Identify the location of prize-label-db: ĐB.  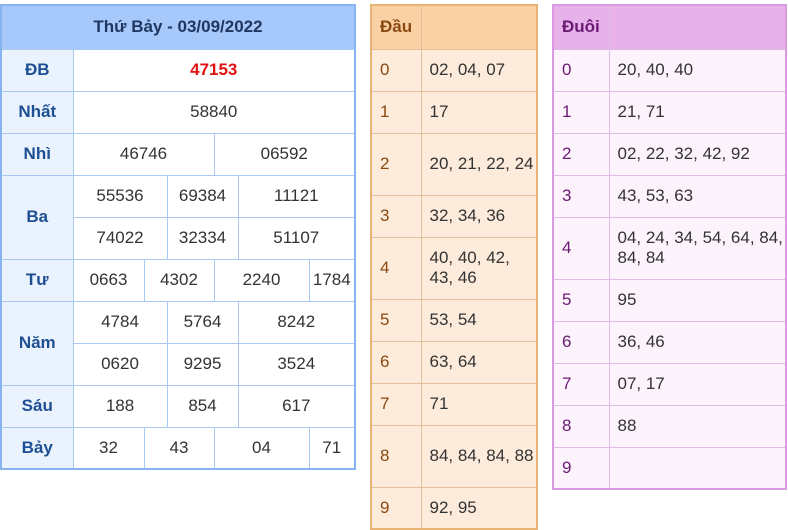
(37, 70).